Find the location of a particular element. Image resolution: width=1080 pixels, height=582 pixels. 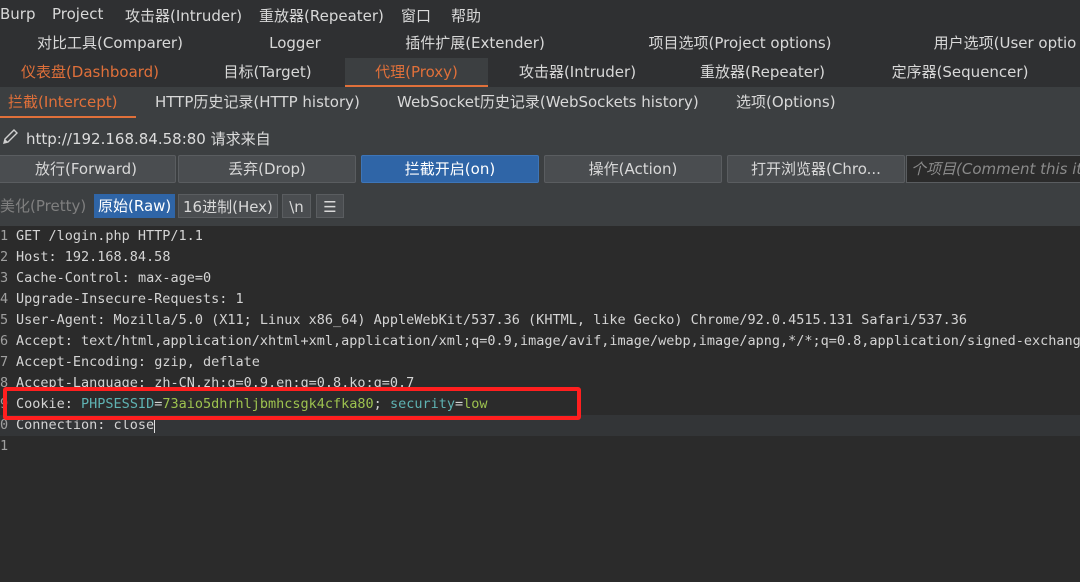

tab-dashboard: 仪表盘(Dashboard) is located at coordinates (90, 72).